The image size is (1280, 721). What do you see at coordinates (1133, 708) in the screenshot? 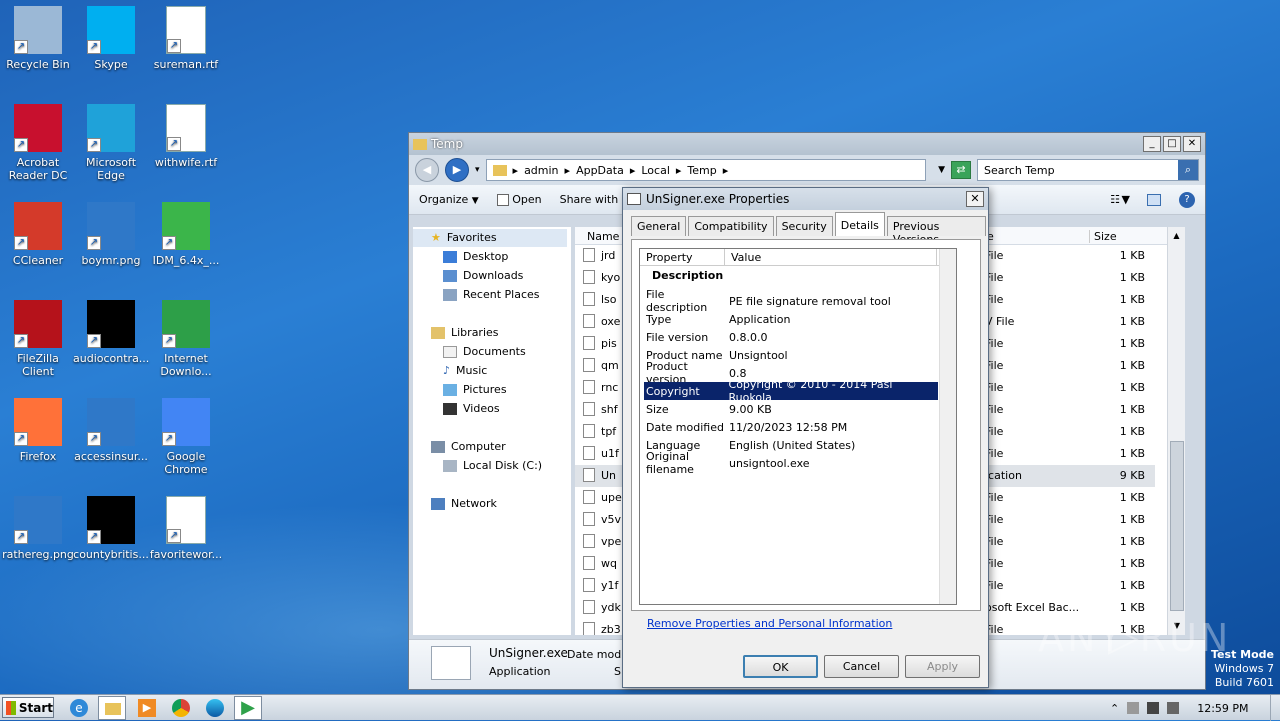
I see `flag-icon` at bounding box center [1133, 708].